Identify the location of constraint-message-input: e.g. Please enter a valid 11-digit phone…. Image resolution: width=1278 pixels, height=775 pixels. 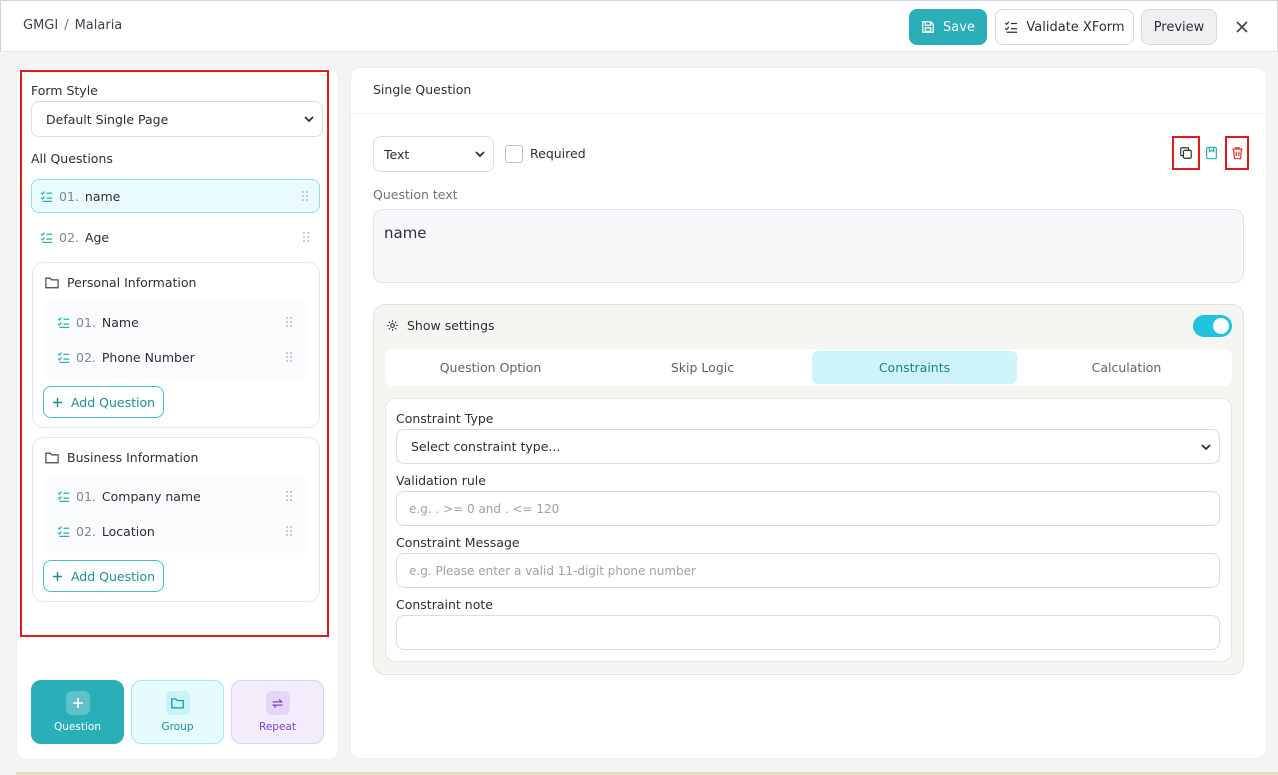
(808, 570).